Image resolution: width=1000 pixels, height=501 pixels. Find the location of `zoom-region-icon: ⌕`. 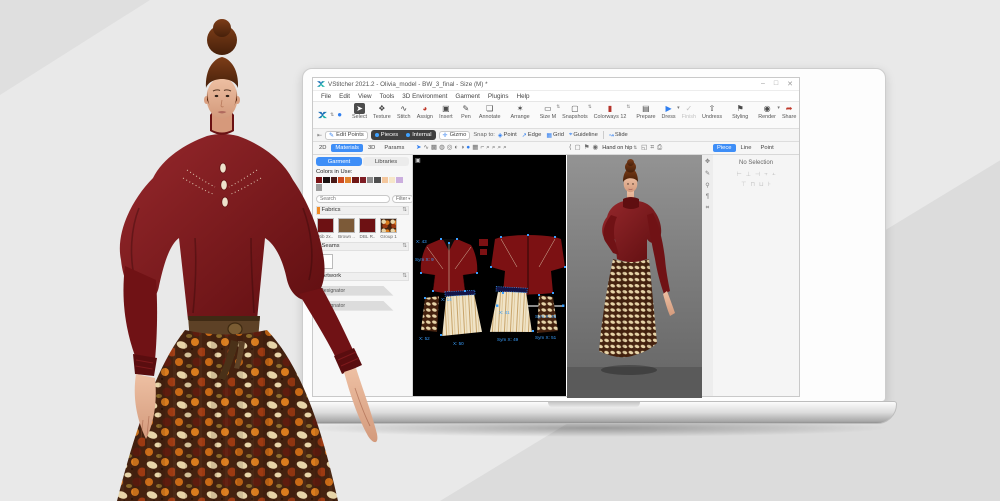

zoom-region-icon: ⌕ is located at coordinates (505, 148).